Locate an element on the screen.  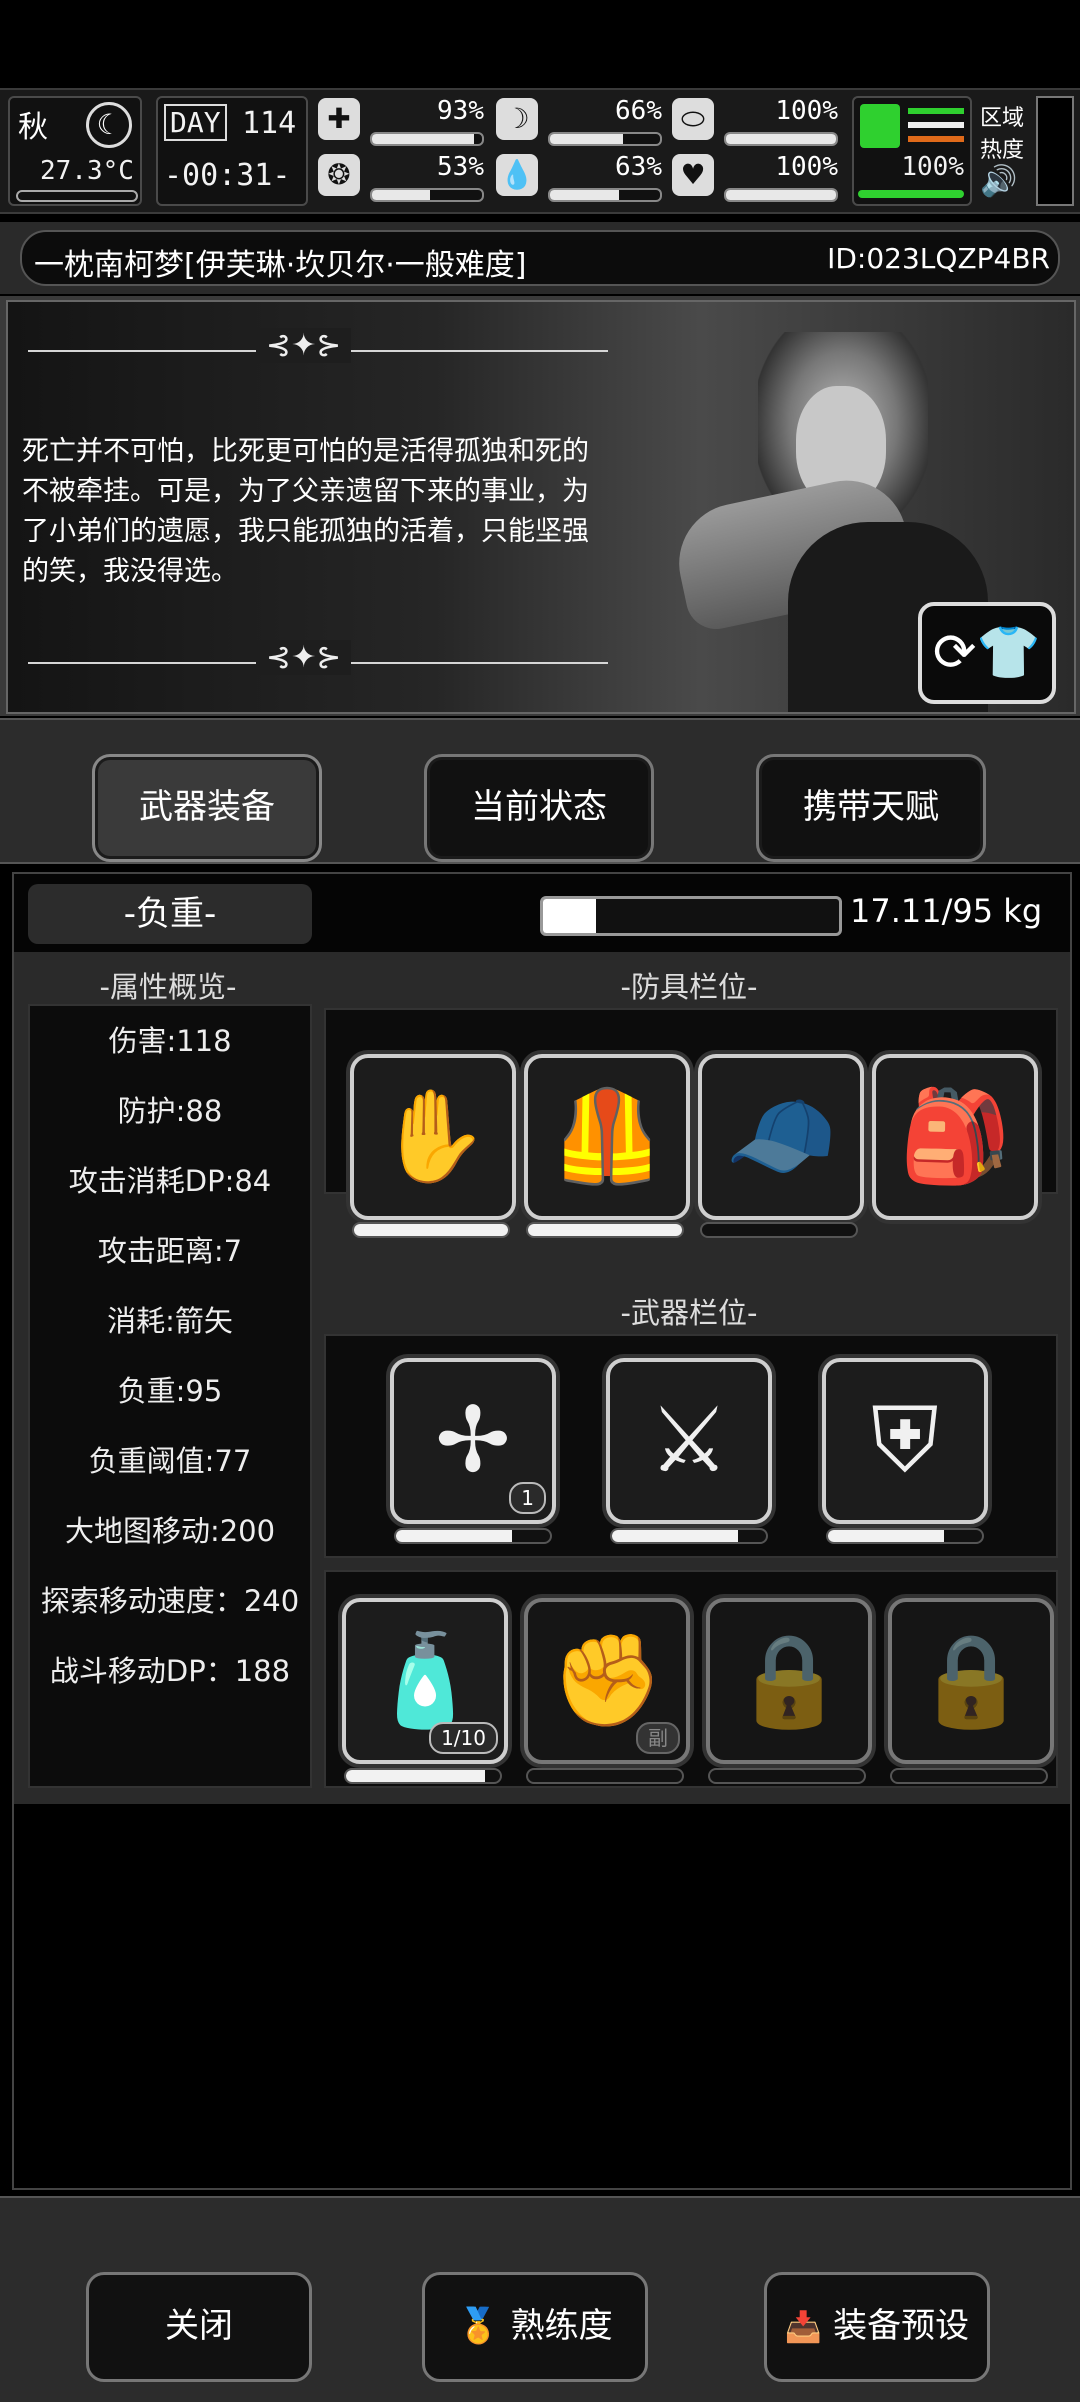
health-value: 93% is located at coordinates (460, 111).